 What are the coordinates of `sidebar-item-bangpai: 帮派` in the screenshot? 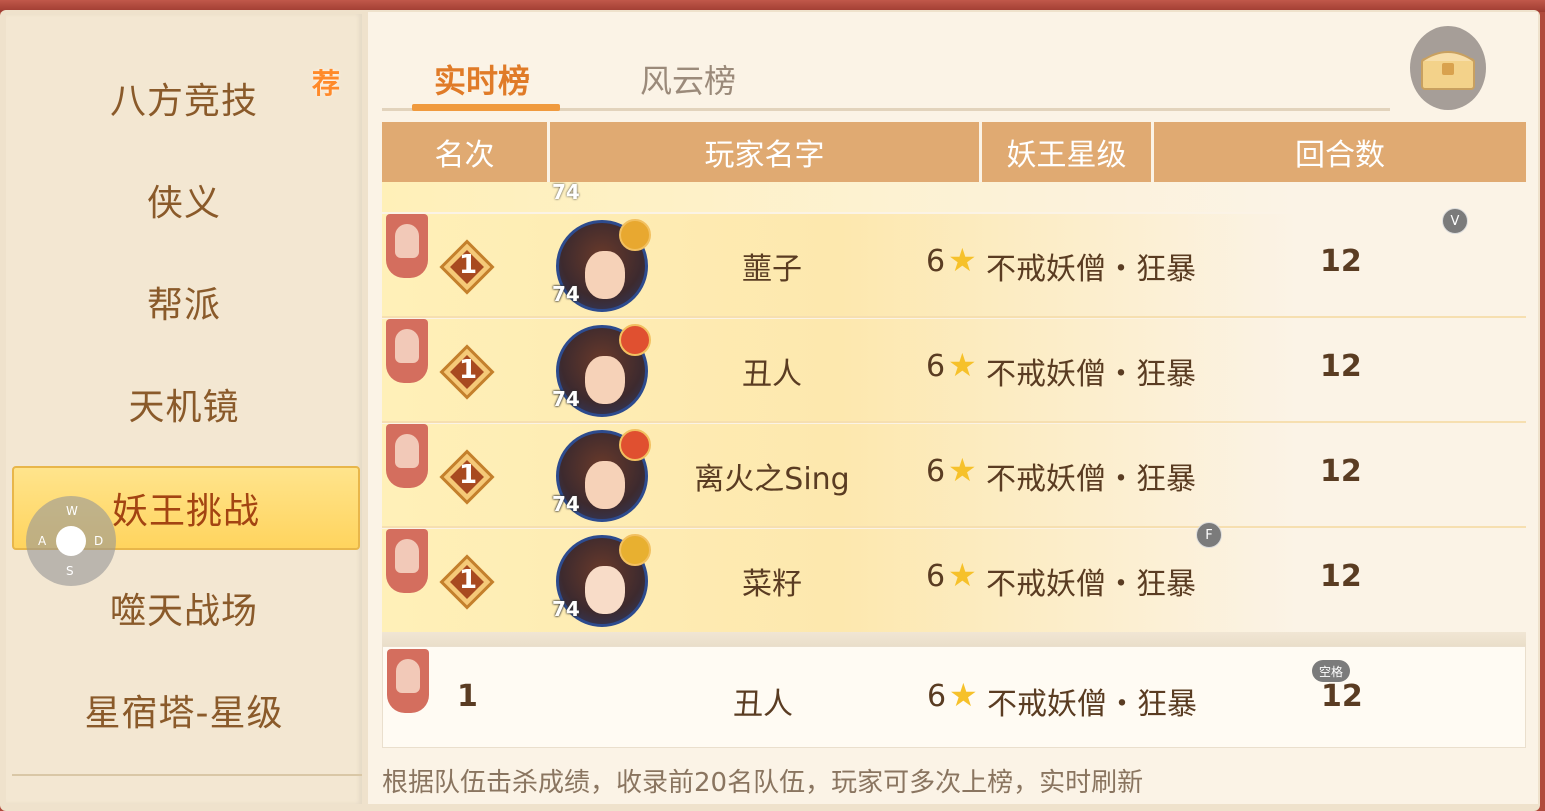 It's located at (184, 302).